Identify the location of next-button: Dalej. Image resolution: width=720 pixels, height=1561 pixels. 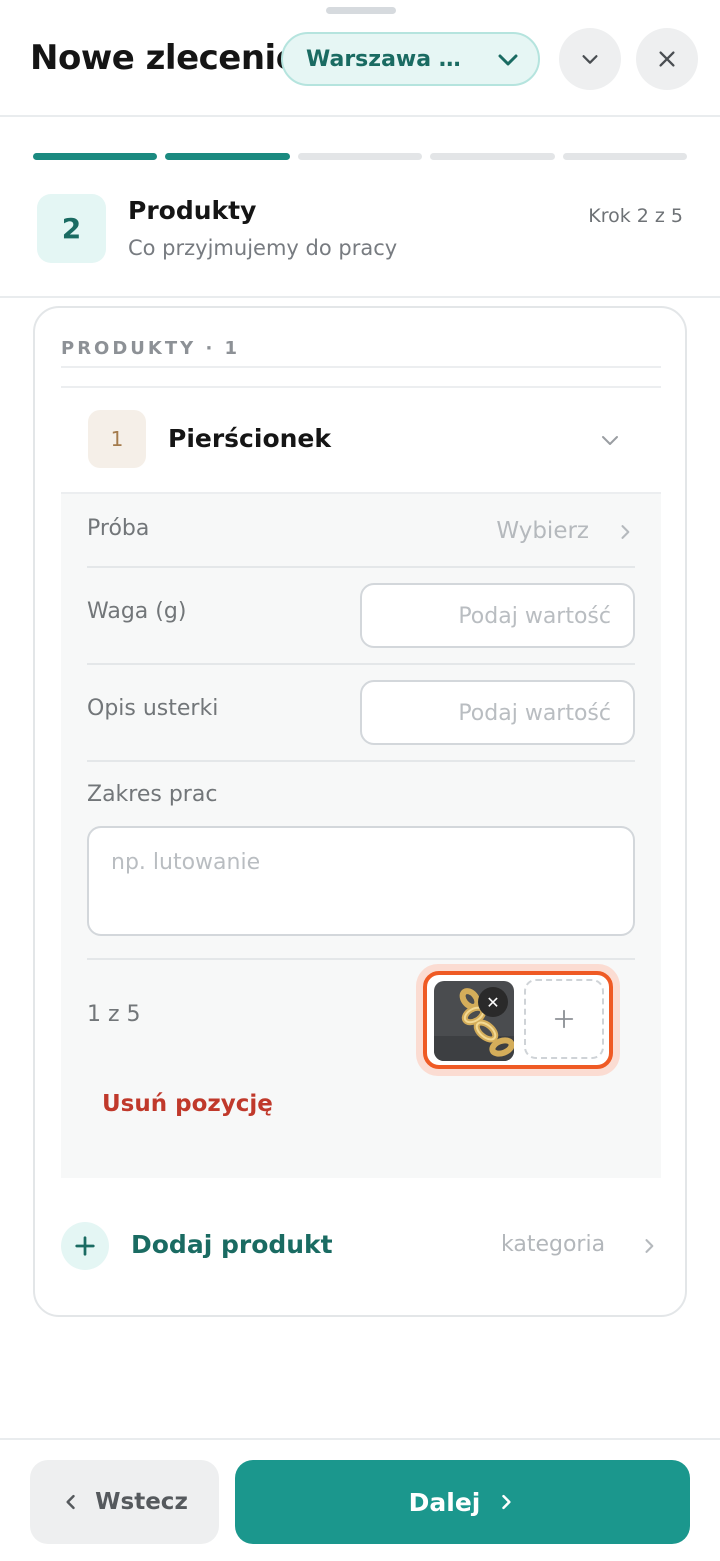
(462, 1502).